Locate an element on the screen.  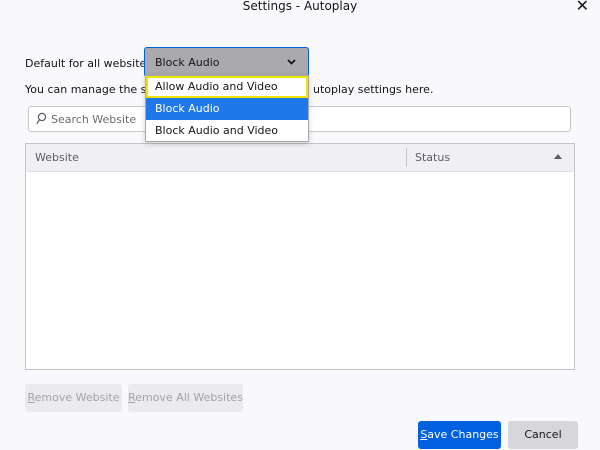
search-icon is located at coordinates (41, 118).